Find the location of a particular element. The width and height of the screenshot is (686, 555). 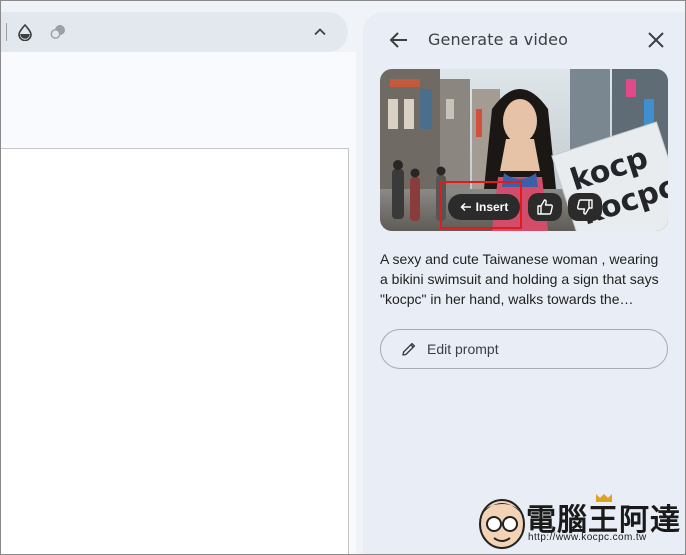

edit-prompt-label: Edit prompt is located at coordinates (463, 349).